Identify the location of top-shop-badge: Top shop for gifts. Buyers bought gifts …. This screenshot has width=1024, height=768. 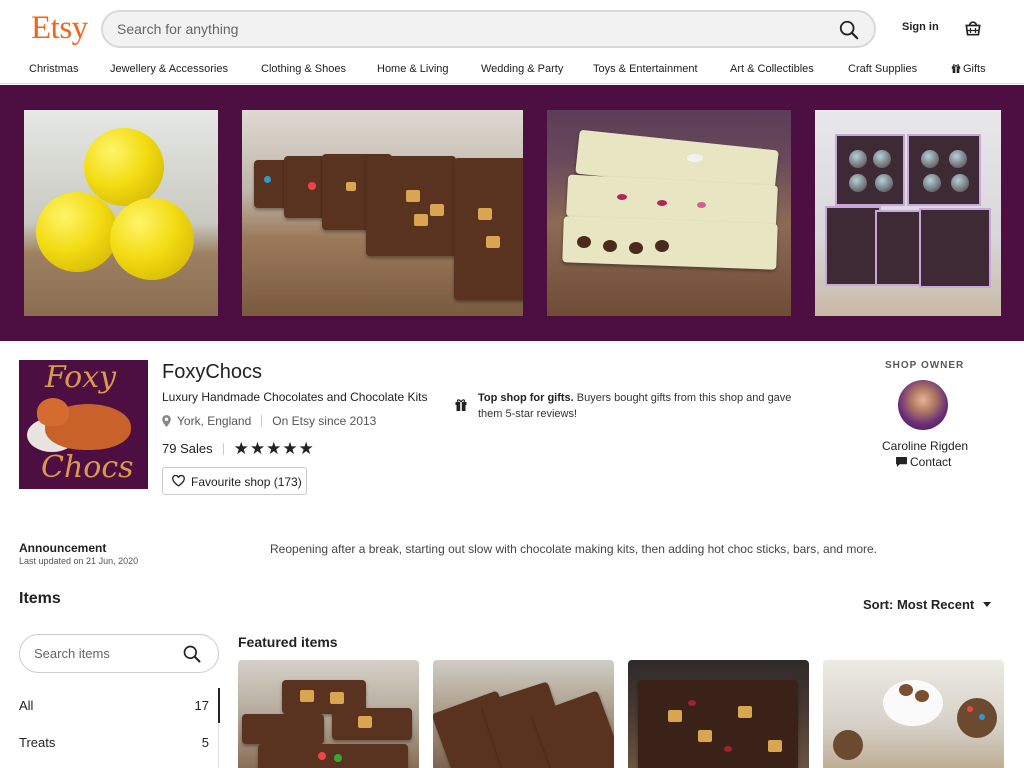
(638, 406).